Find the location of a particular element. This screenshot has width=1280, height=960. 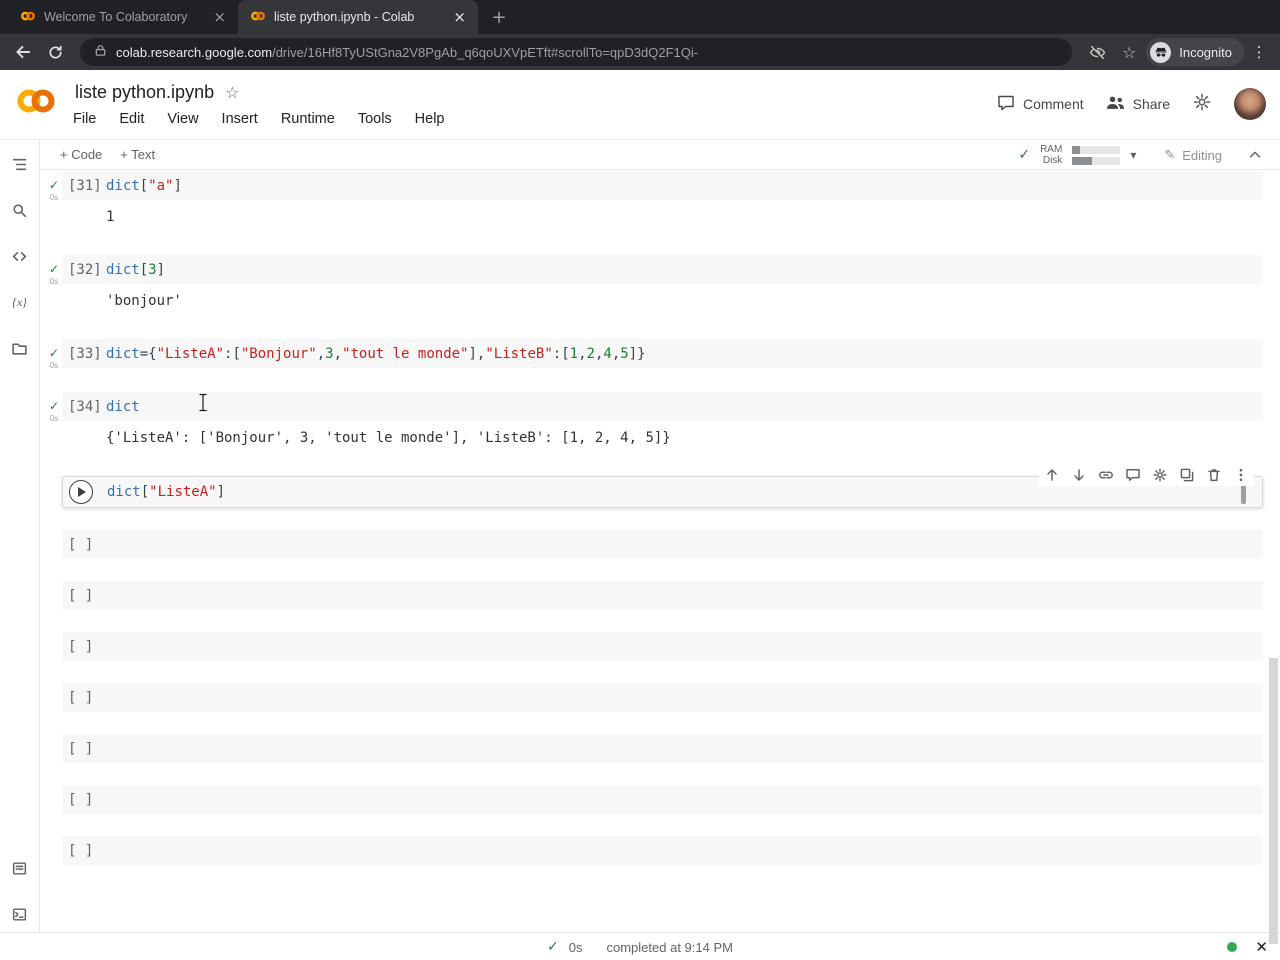

menu-file: File is located at coordinates (84, 119).